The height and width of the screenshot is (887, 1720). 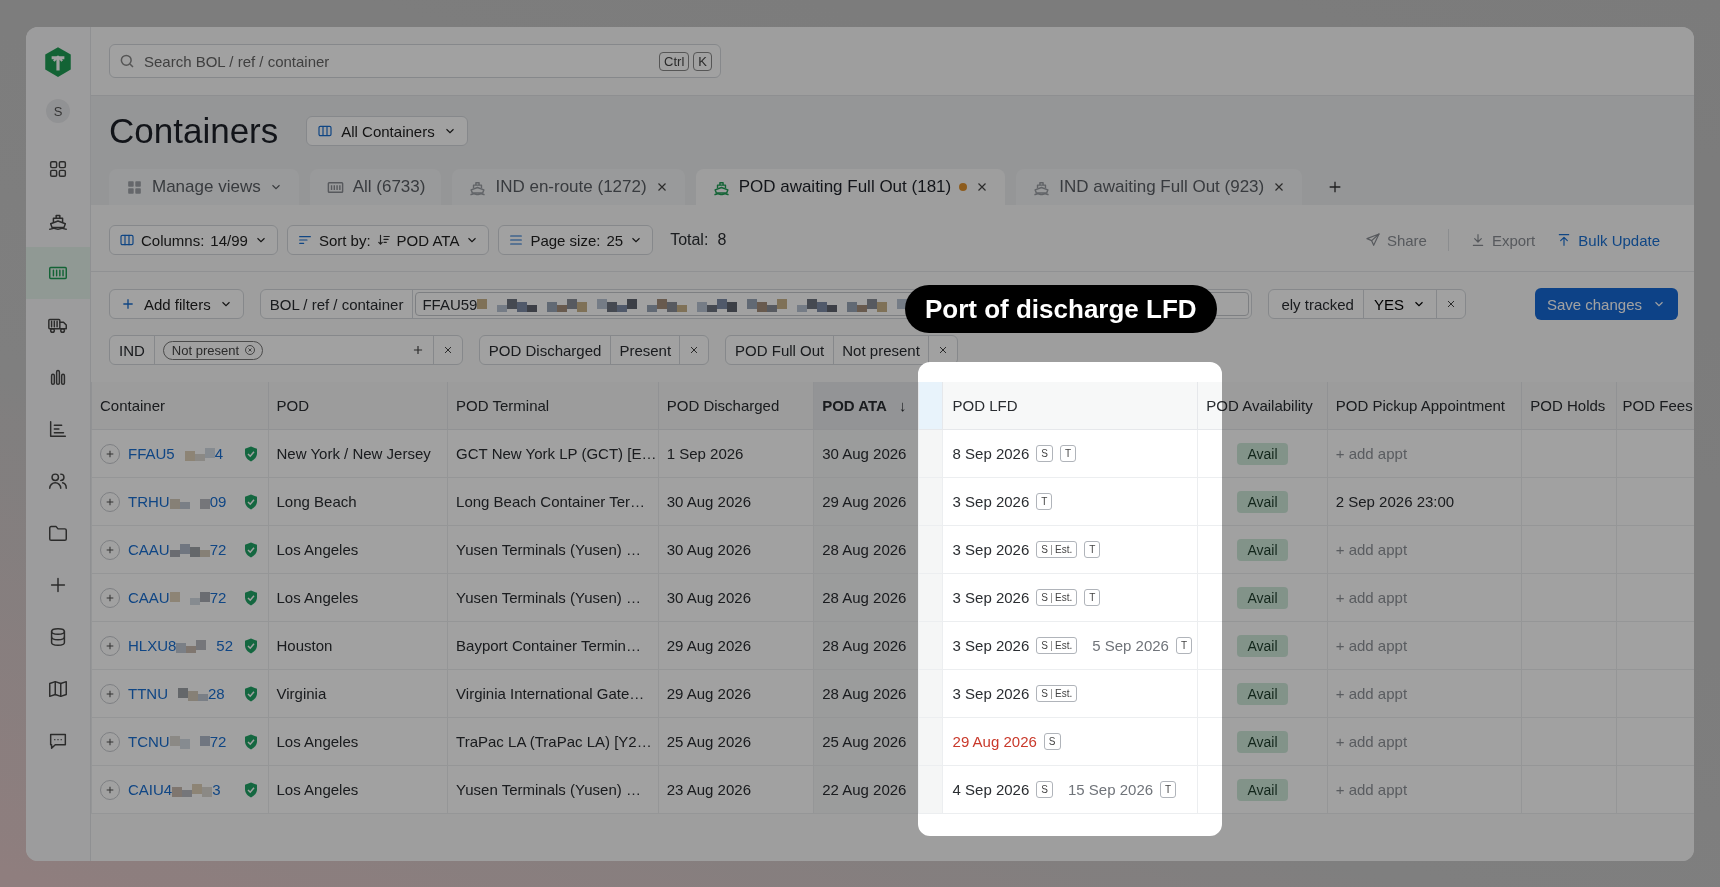 What do you see at coordinates (1608, 240) in the screenshot?
I see `bulk-update-button: Bulk Update` at bounding box center [1608, 240].